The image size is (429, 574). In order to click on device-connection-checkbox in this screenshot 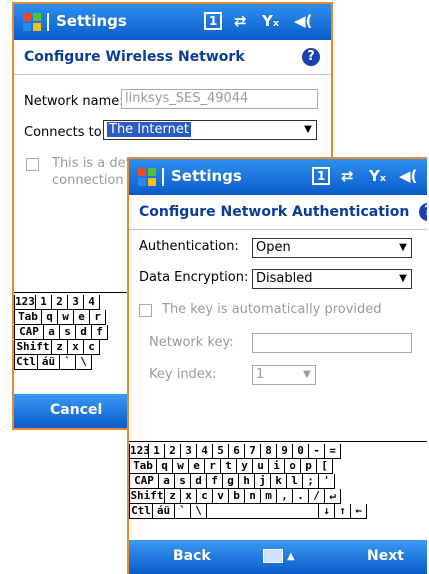, I will do `click(32, 164)`.